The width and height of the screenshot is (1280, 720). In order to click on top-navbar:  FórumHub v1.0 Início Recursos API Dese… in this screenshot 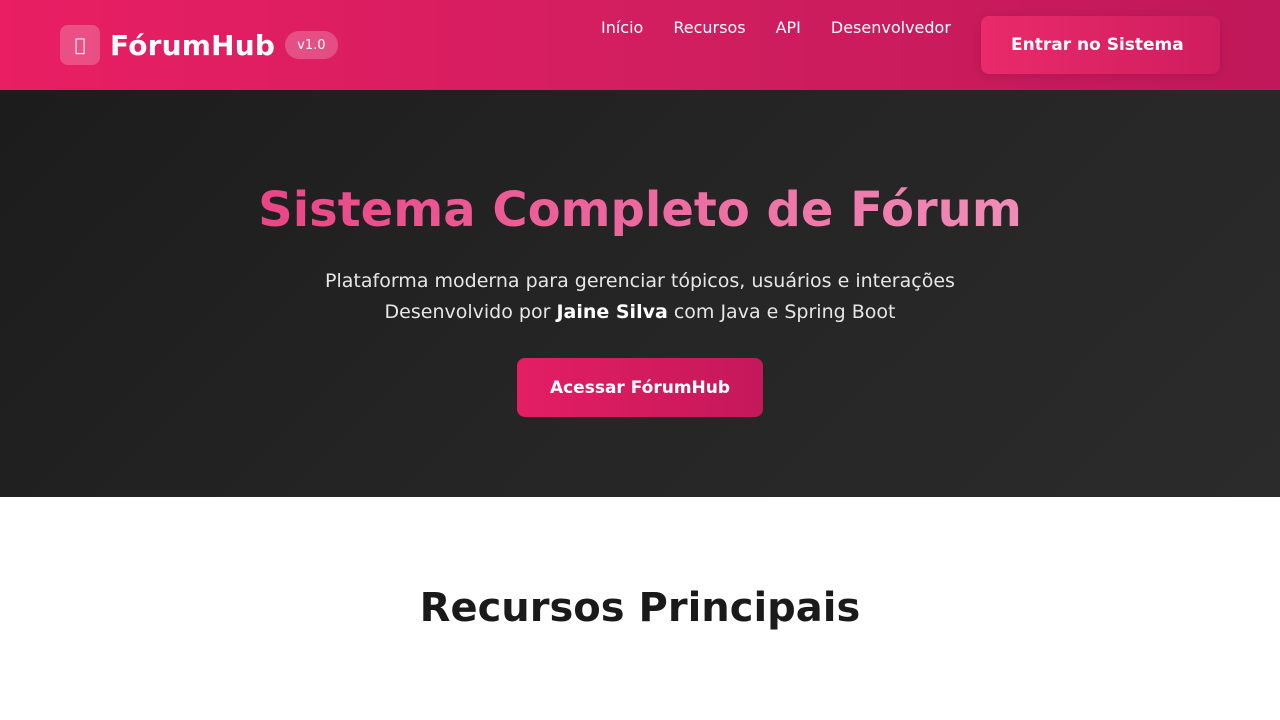, I will do `click(640, 45)`.